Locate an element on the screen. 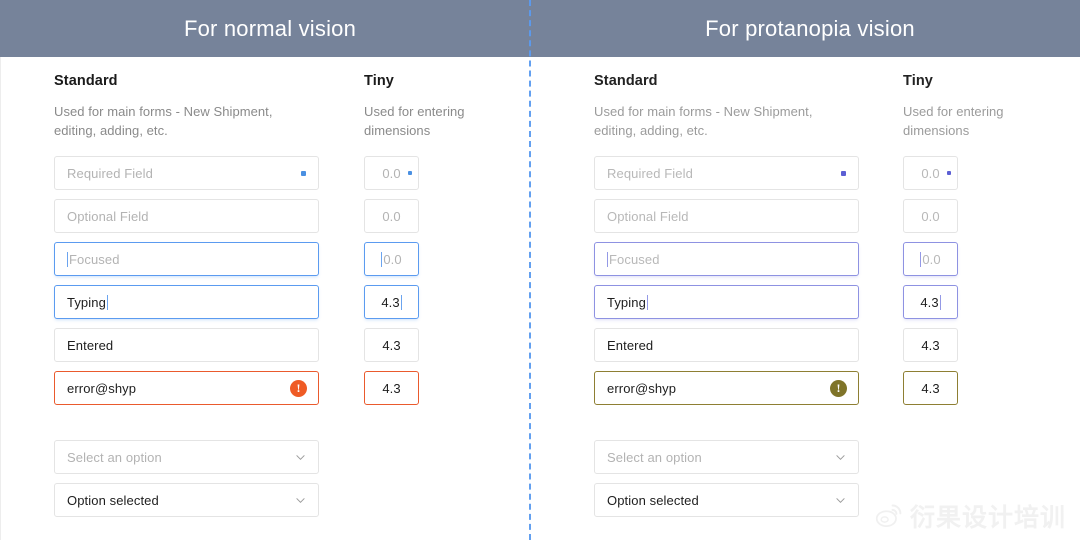 This screenshot has width=1080, height=540. header-normal-vision: For normal vision is located at coordinates (270, 28).